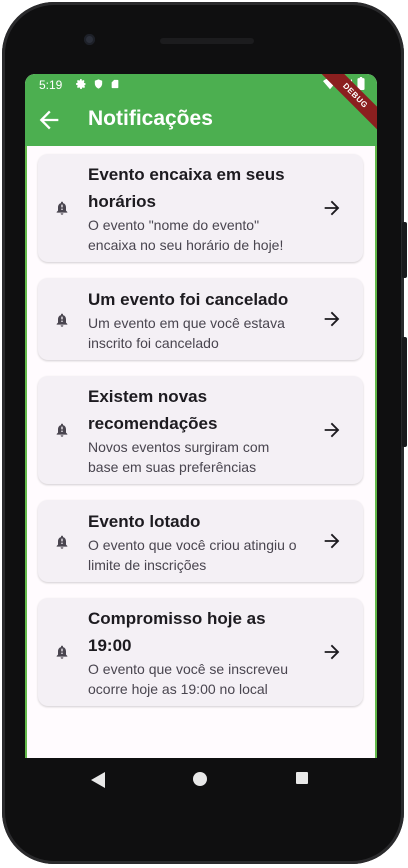 The height and width of the screenshot is (868, 408). What do you see at coordinates (302, 778) in the screenshot?
I see `nav-recents-icon` at bounding box center [302, 778].